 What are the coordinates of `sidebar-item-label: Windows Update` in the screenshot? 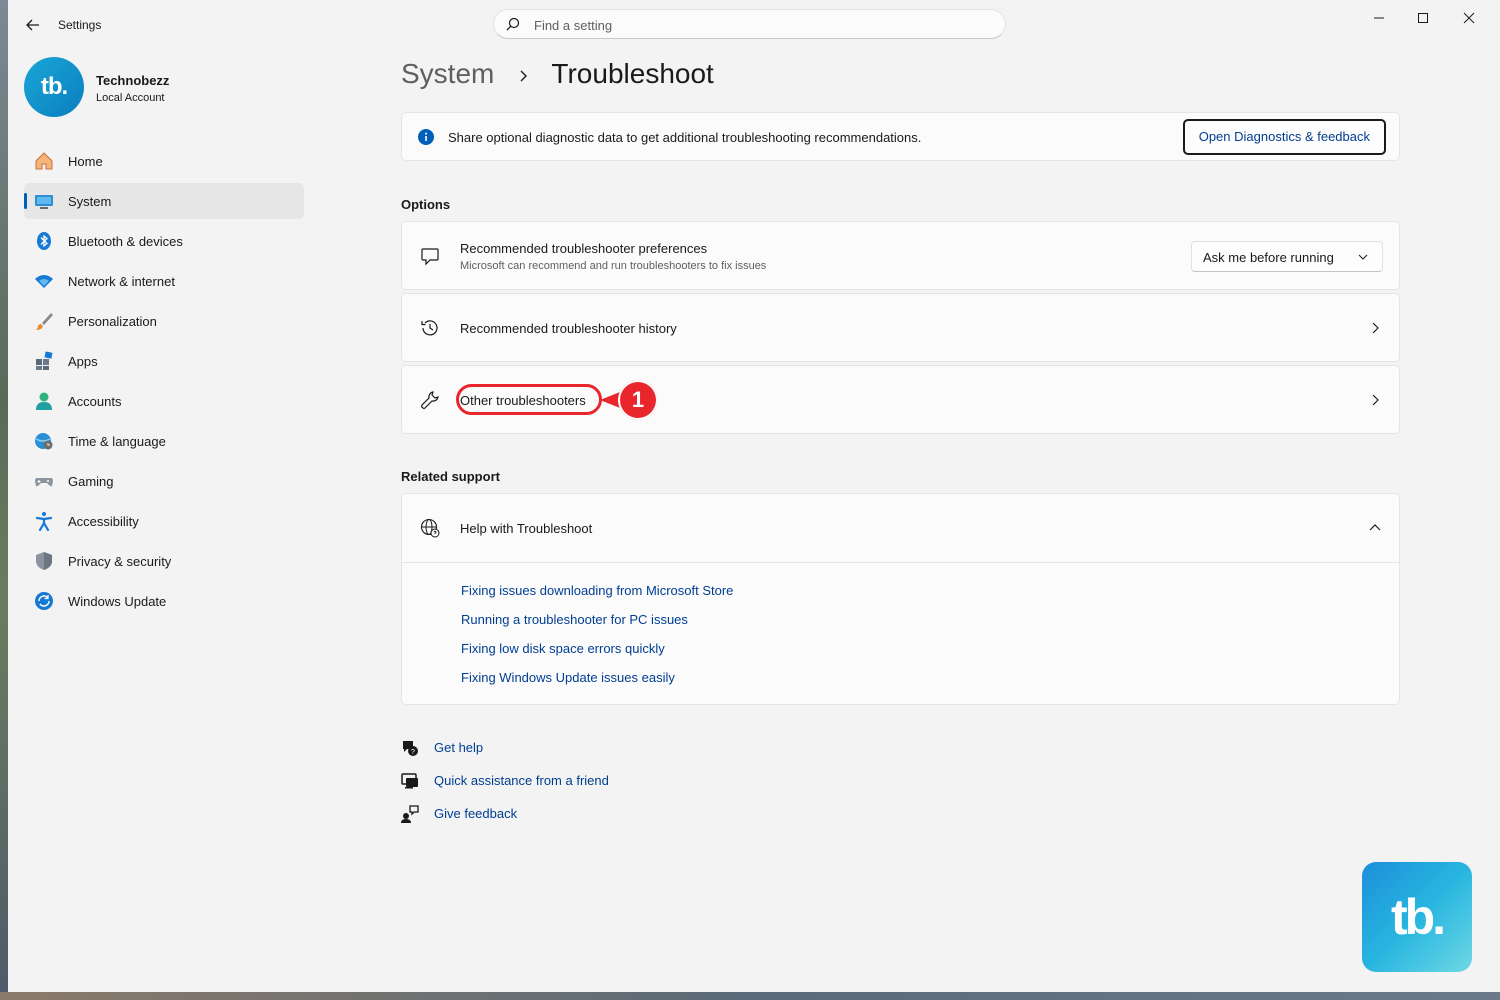 It's located at (117, 601).